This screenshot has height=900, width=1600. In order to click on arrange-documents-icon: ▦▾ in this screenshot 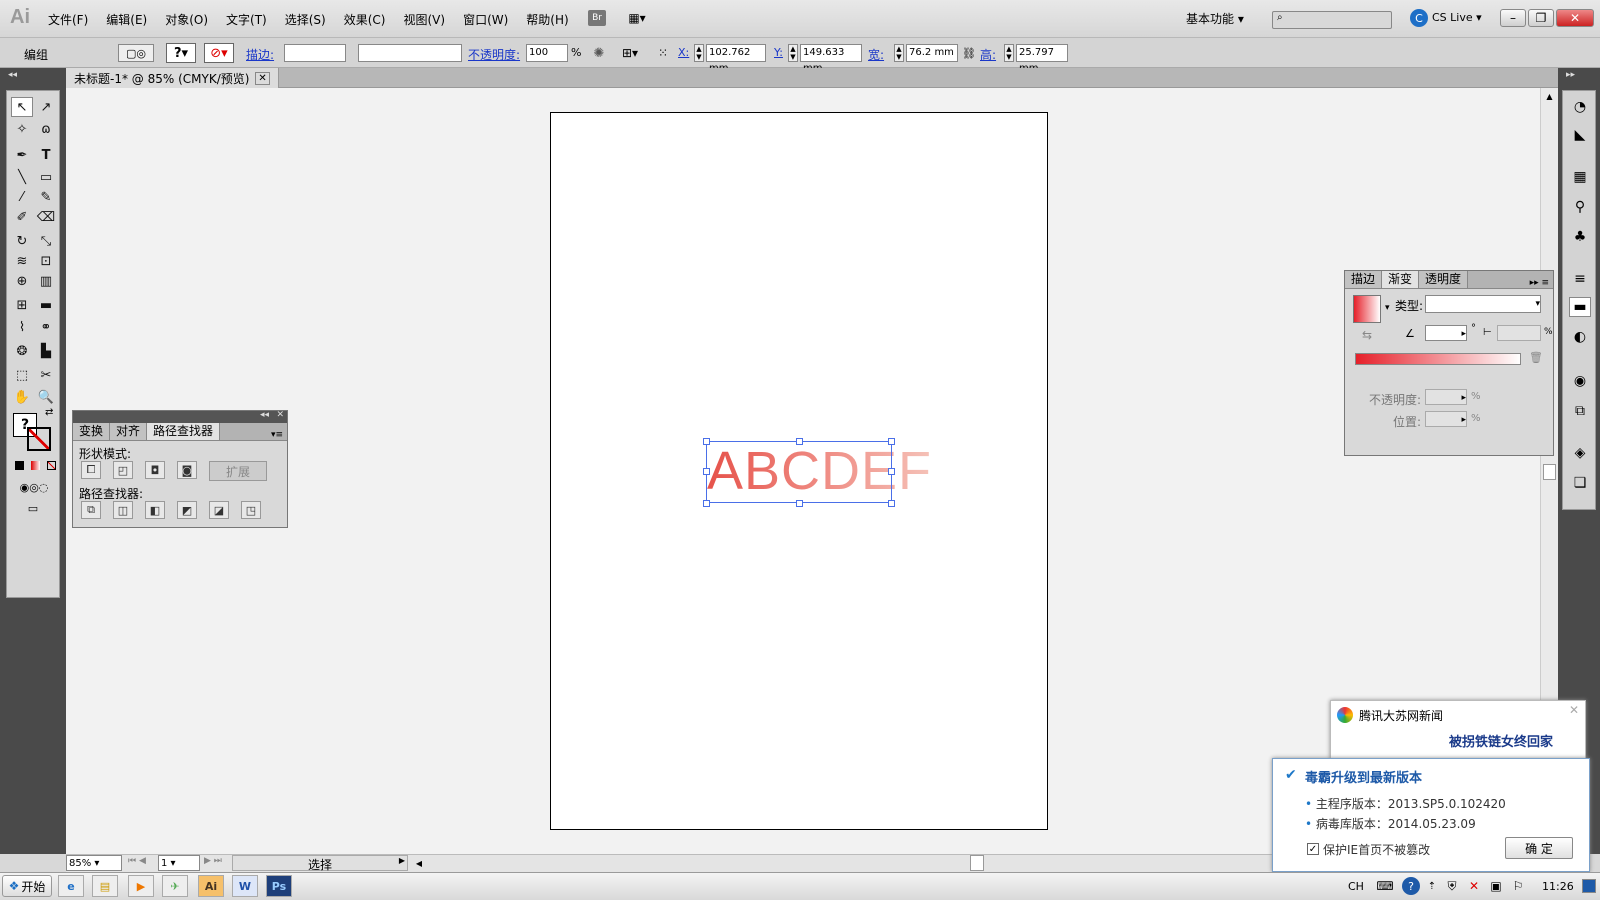, I will do `click(637, 18)`.